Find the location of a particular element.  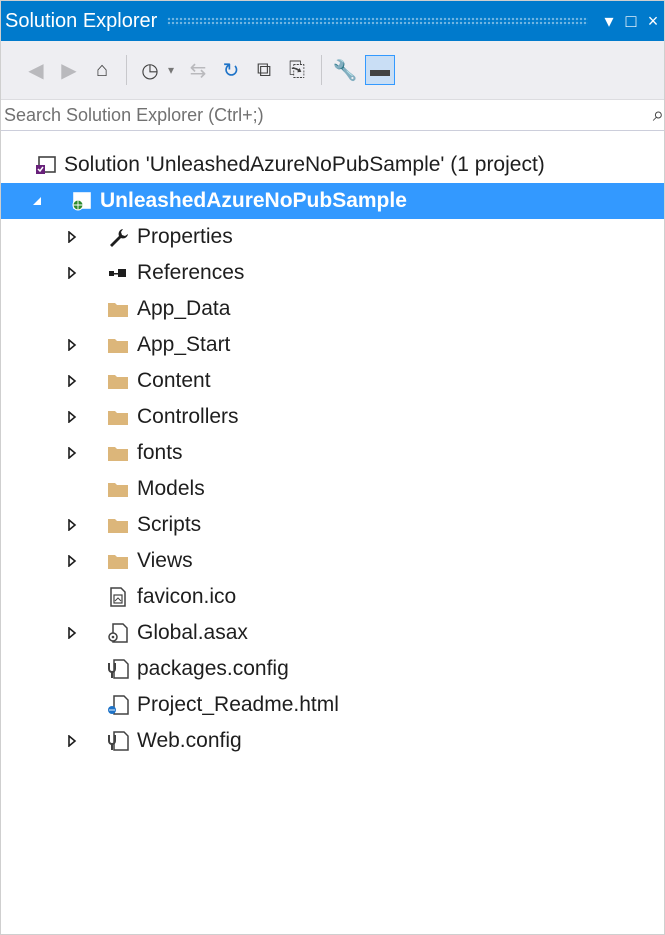

expanded-arrow-icon is located at coordinates (37, 201).